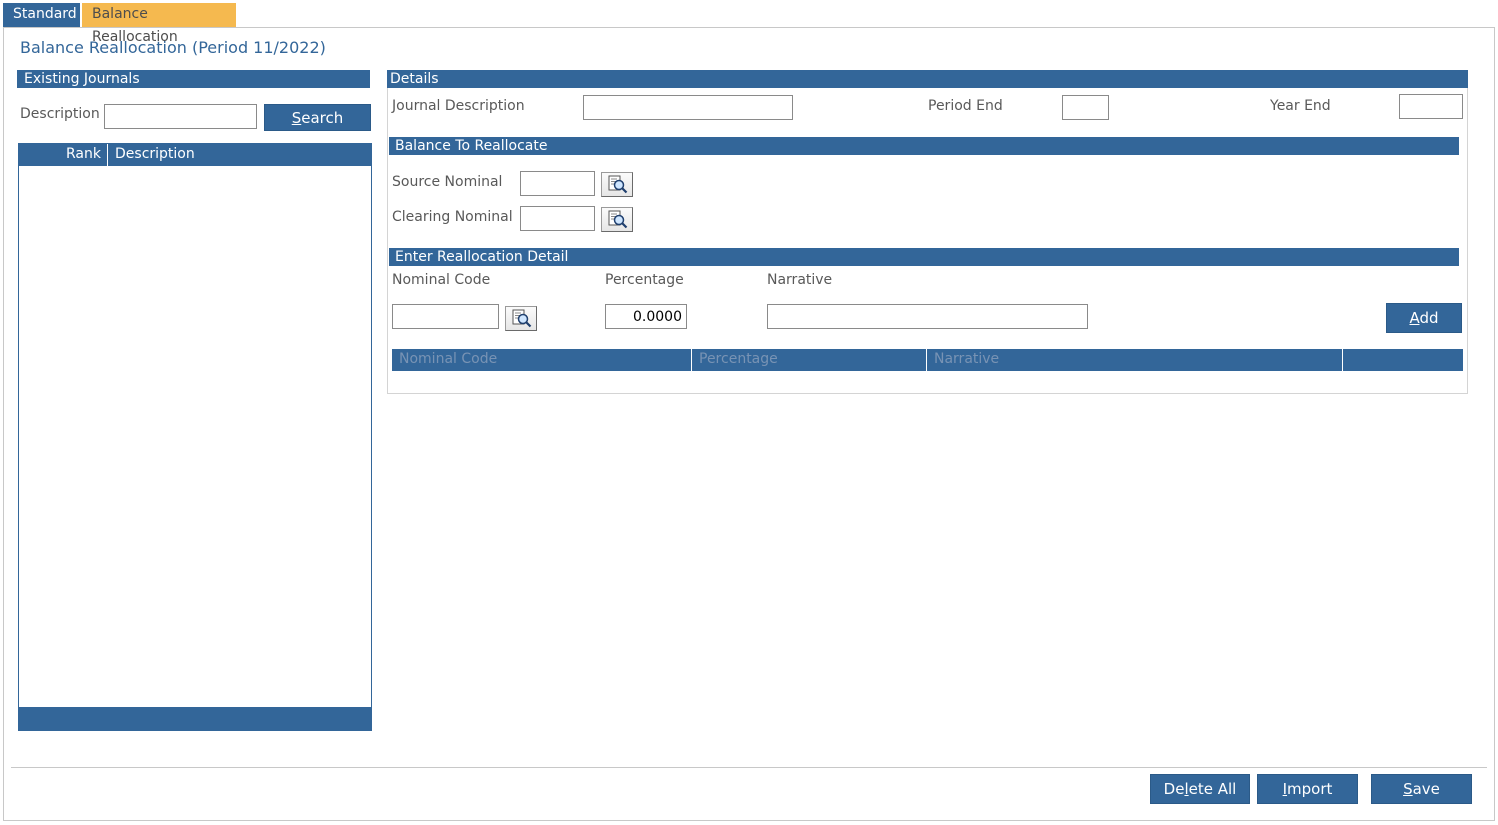 The height and width of the screenshot is (825, 1498). What do you see at coordinates (542, 360) in the screenshot?
I see `grid-column-nominal-code: Nominal Code` at bounding box center [542, 360].